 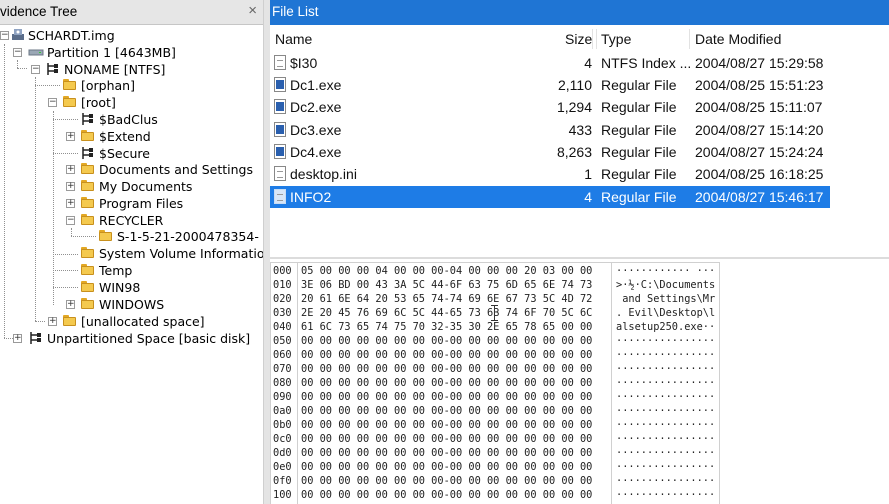 I want to click on close-icon: ×, so click(x=252, y=10).